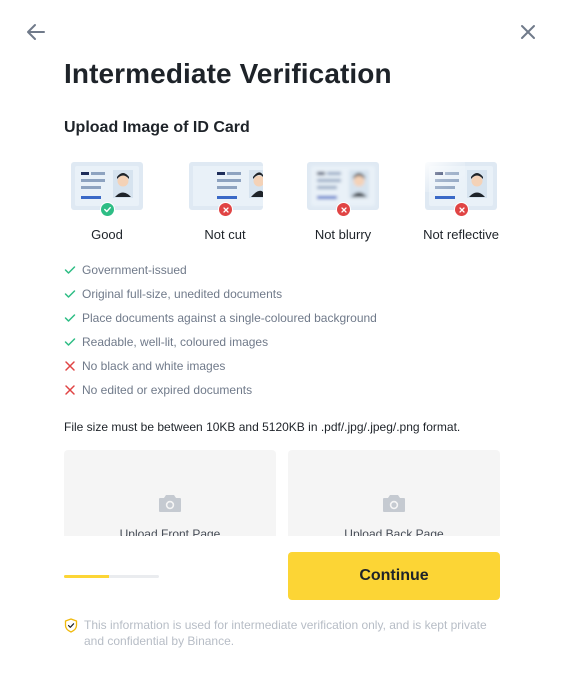 The height and width of the screenshot is (680, 564). What do you see at coordinates (107, 234) in the screenshot?
I see `example-label: Good` at bounding box center [107, 234].